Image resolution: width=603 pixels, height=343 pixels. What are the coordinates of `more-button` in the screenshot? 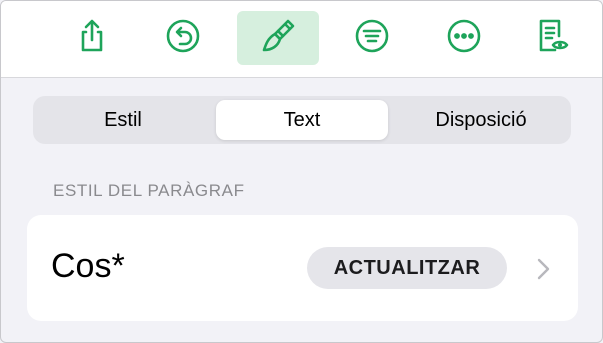 It's located at (464, 38).